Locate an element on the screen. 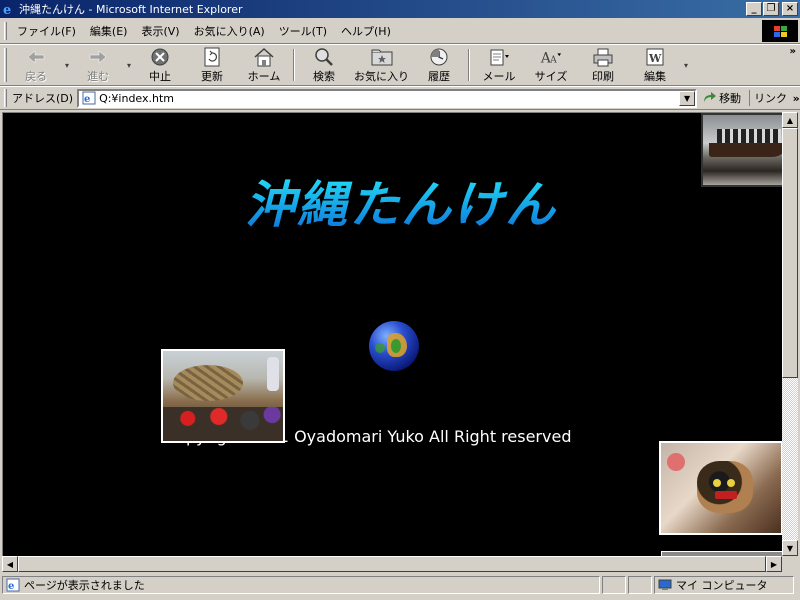  address-label: アドレス(D) is located at coordinates (43, 98).